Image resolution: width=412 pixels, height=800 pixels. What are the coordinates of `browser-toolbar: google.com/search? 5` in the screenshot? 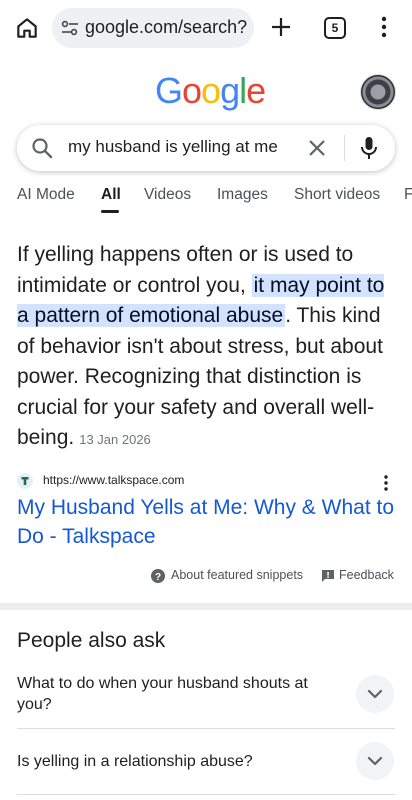 It's located at (206, 28).